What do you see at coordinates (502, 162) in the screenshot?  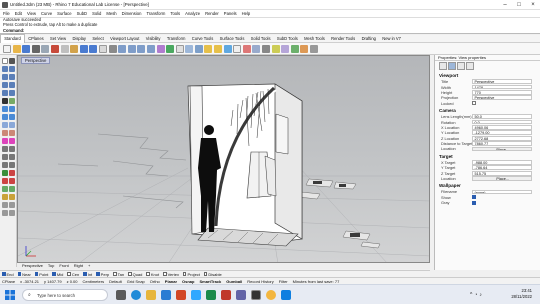 I see `x-target-field: -988.00` at bounding box center [502, 162].